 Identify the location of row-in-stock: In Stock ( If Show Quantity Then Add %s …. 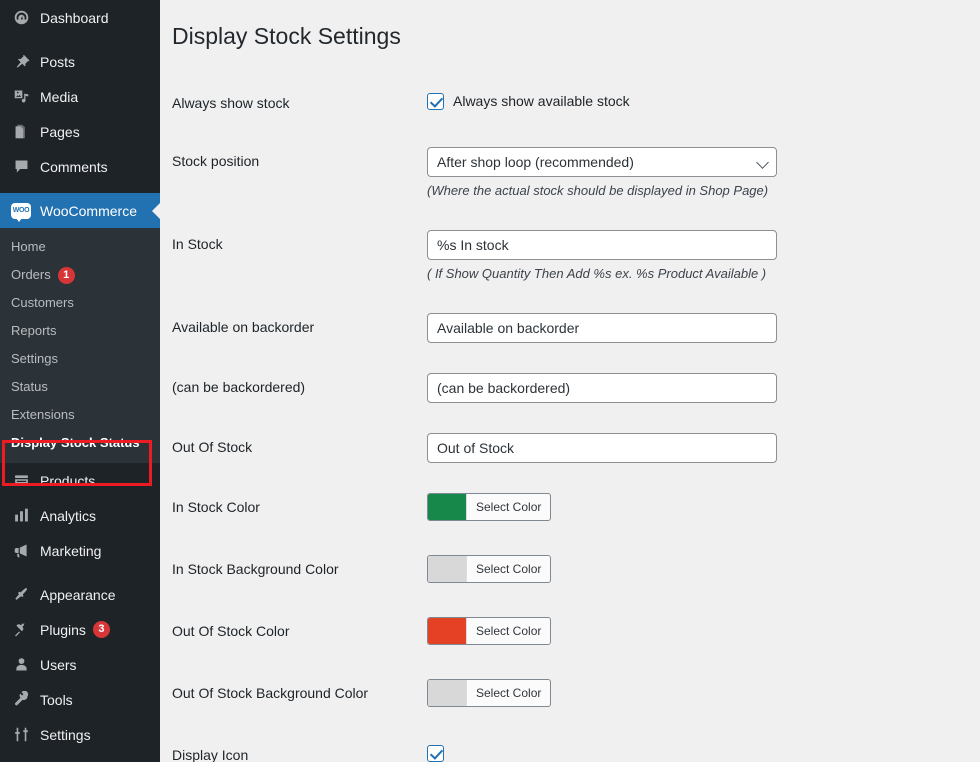
(576, 256).